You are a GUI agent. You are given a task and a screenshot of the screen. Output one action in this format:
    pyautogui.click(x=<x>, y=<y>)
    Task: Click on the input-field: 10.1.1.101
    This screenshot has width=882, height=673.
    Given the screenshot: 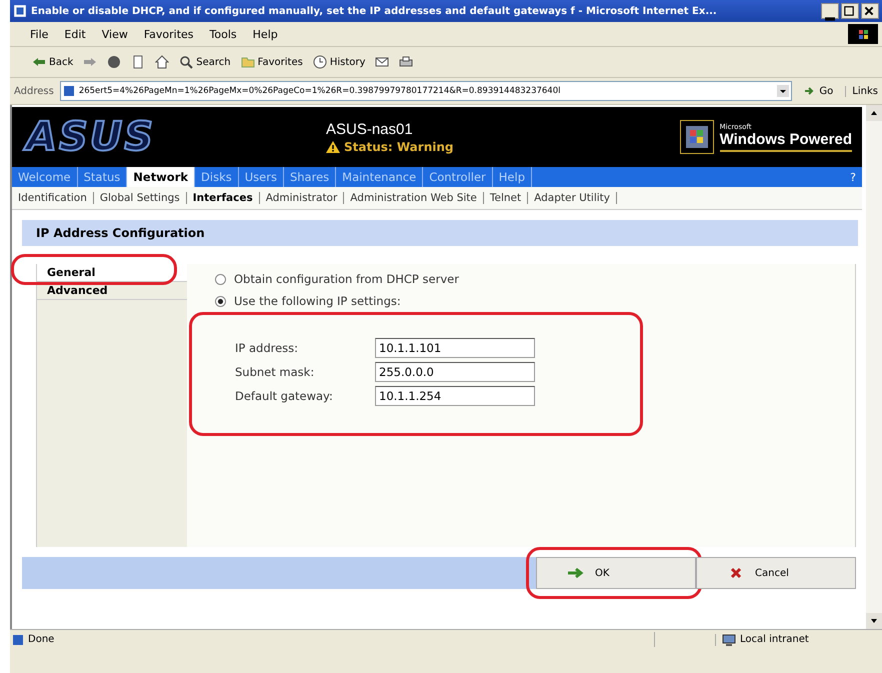 What is the action you would take?
    pyautogui.click(x=455, y=348)
    